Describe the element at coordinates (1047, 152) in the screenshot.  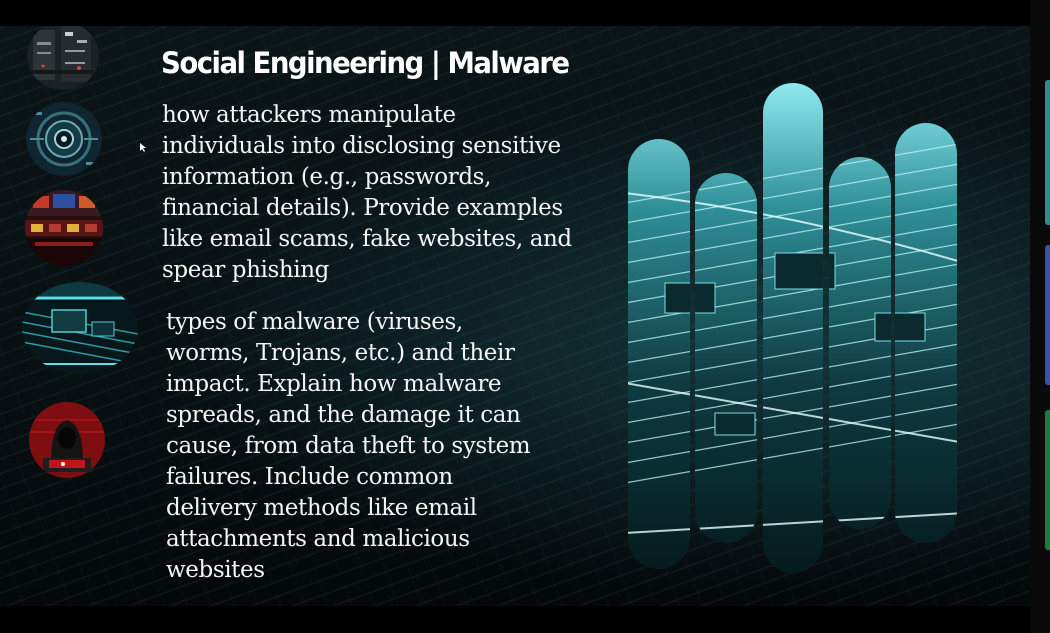
I see `panel-tab-teal` at that location.